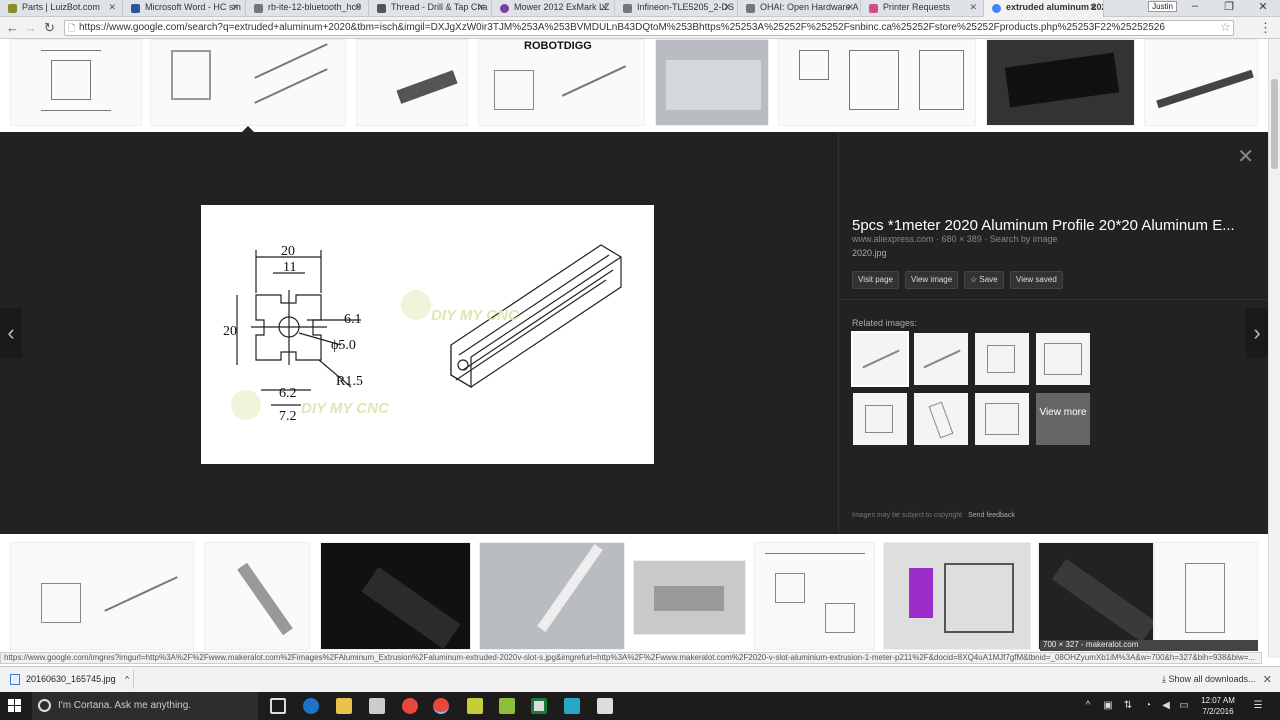  What do you see at coordinates (1267, 679) in the screenshot?
I see `close-downloads-icon: ✕` at bounding box center [1267, 679].